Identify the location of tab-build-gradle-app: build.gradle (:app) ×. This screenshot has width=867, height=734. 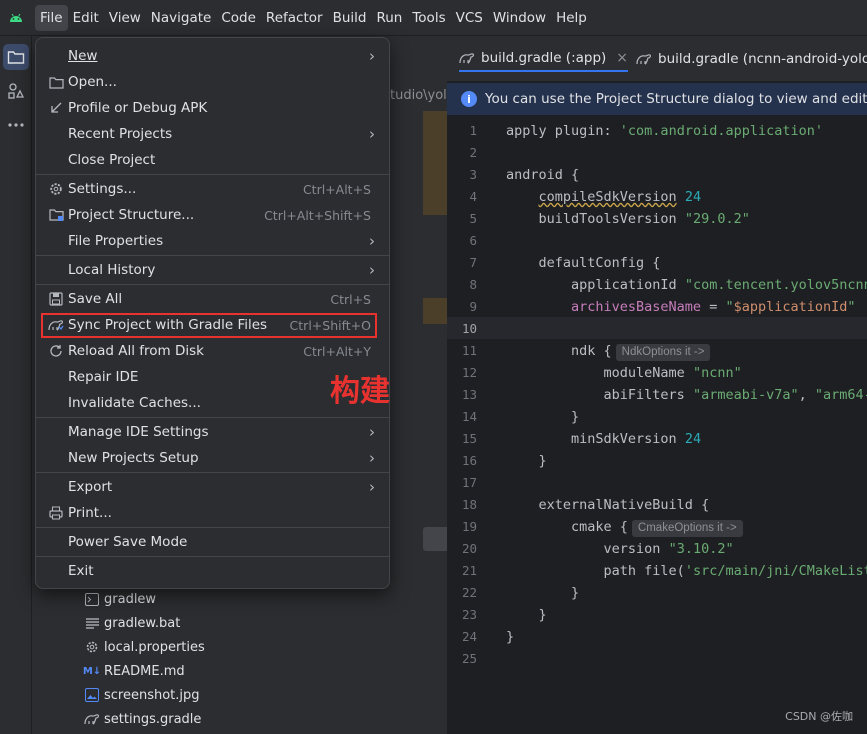
(544, 59).